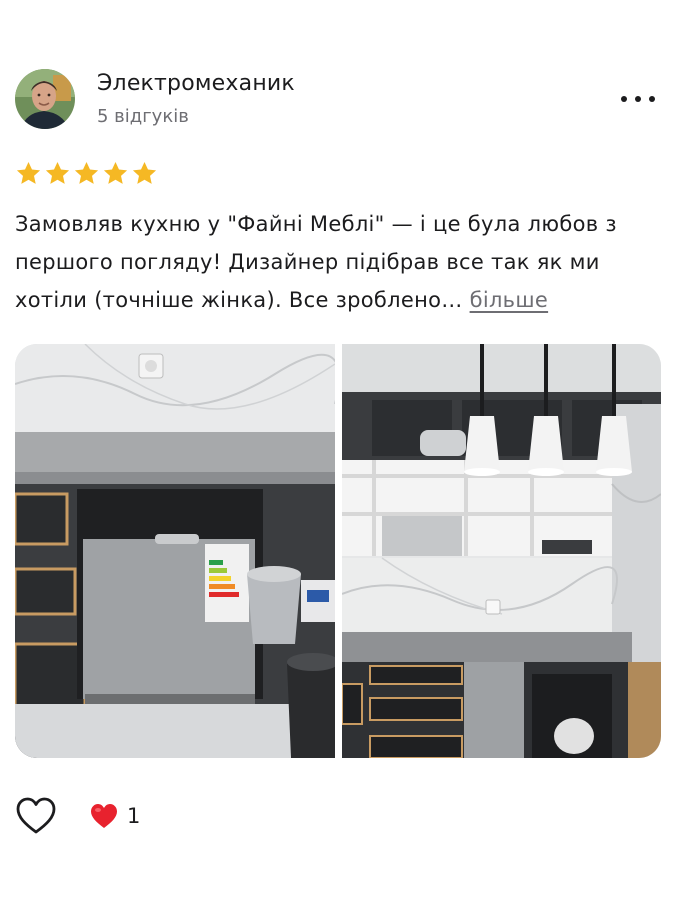 This screenshot has height=904, width=676. Describe the element at coordinates (509, 300) in the screenshot. I see `more-link: більше` at that location.